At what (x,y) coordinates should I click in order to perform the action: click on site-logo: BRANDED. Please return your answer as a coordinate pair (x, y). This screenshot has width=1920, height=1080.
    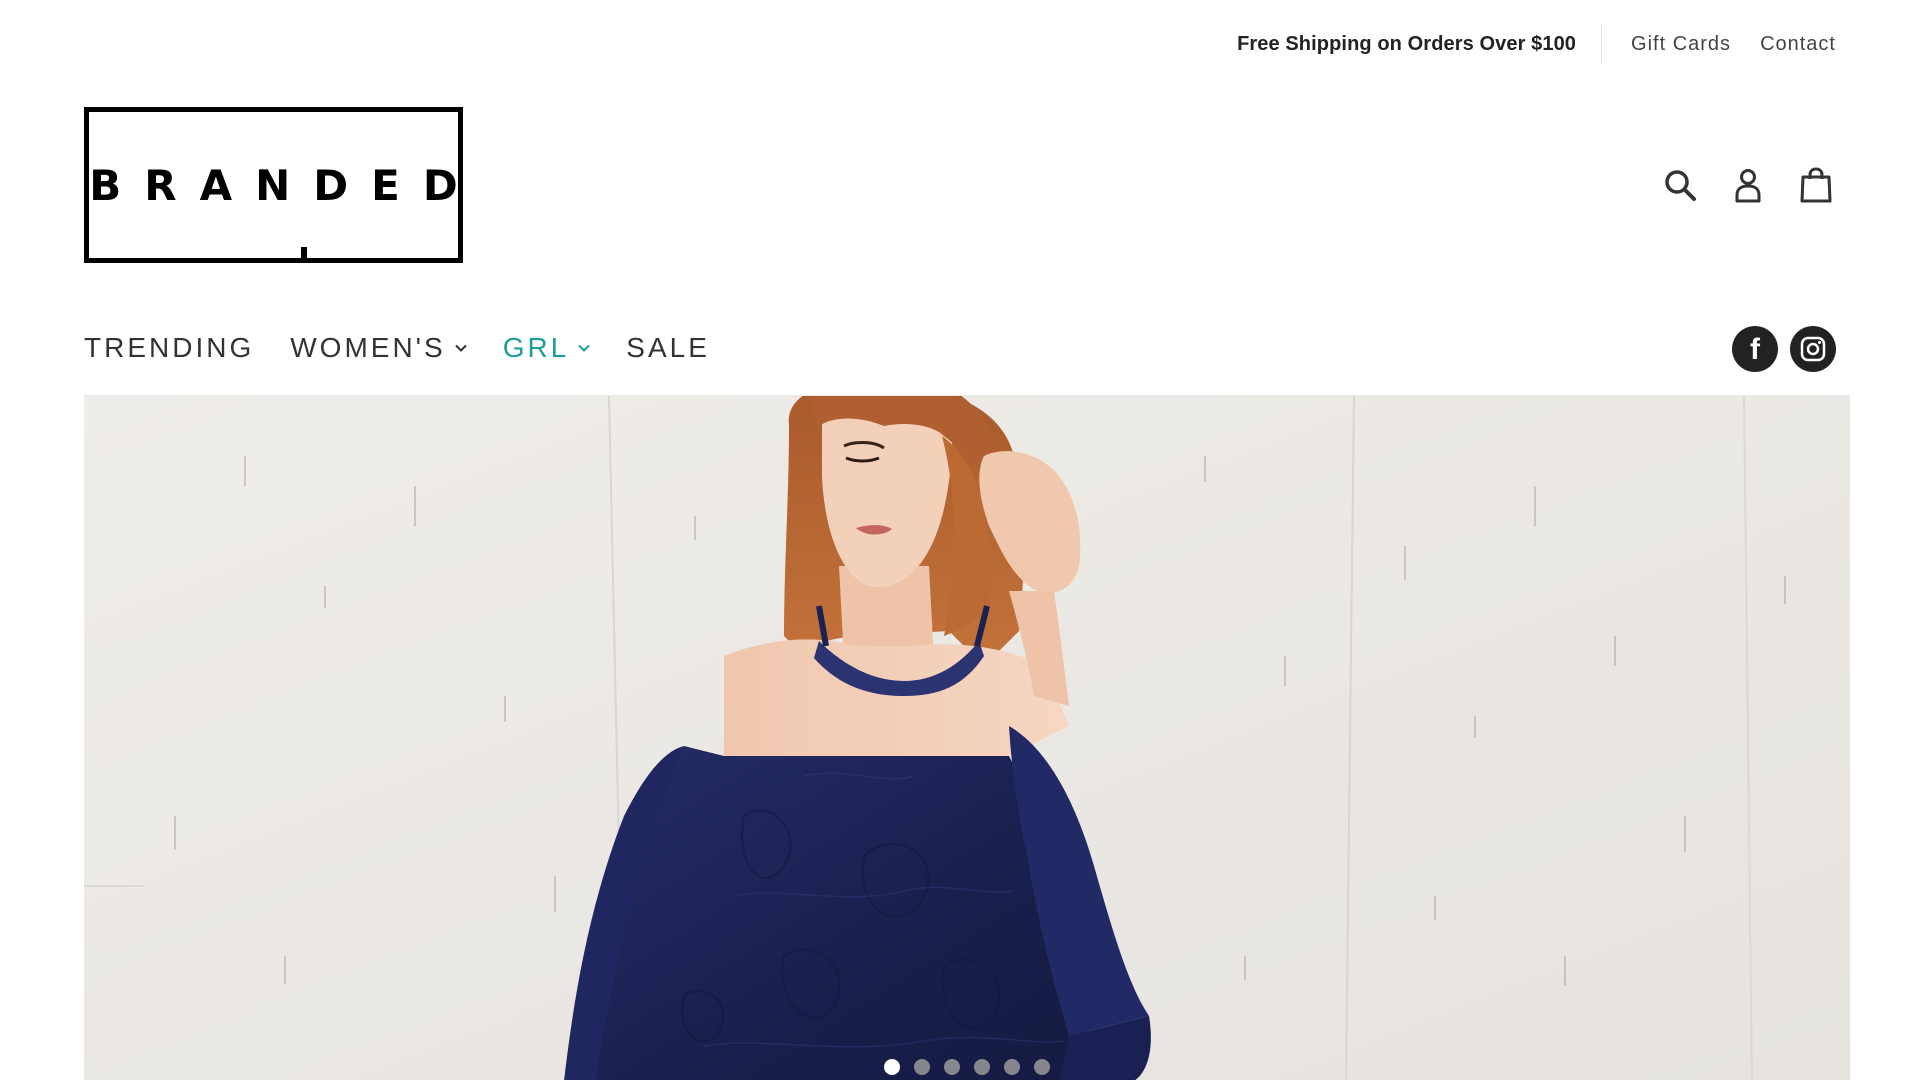
    Looking at the image, I should click on (273, 185).